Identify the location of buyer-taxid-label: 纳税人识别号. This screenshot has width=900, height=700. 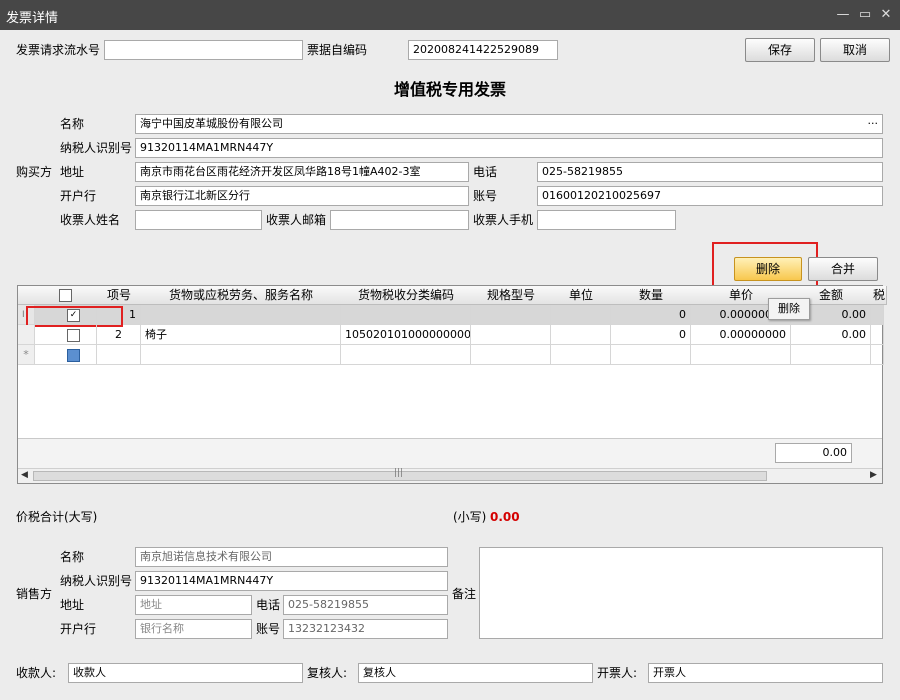
(96, 148).